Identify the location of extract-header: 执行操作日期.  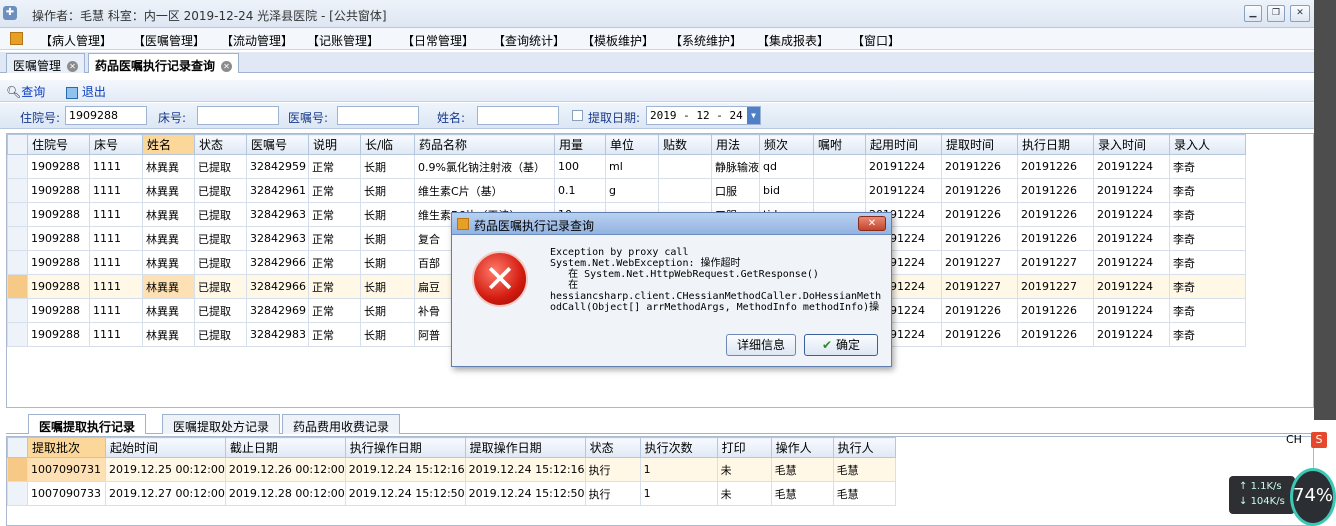
(405, 447).